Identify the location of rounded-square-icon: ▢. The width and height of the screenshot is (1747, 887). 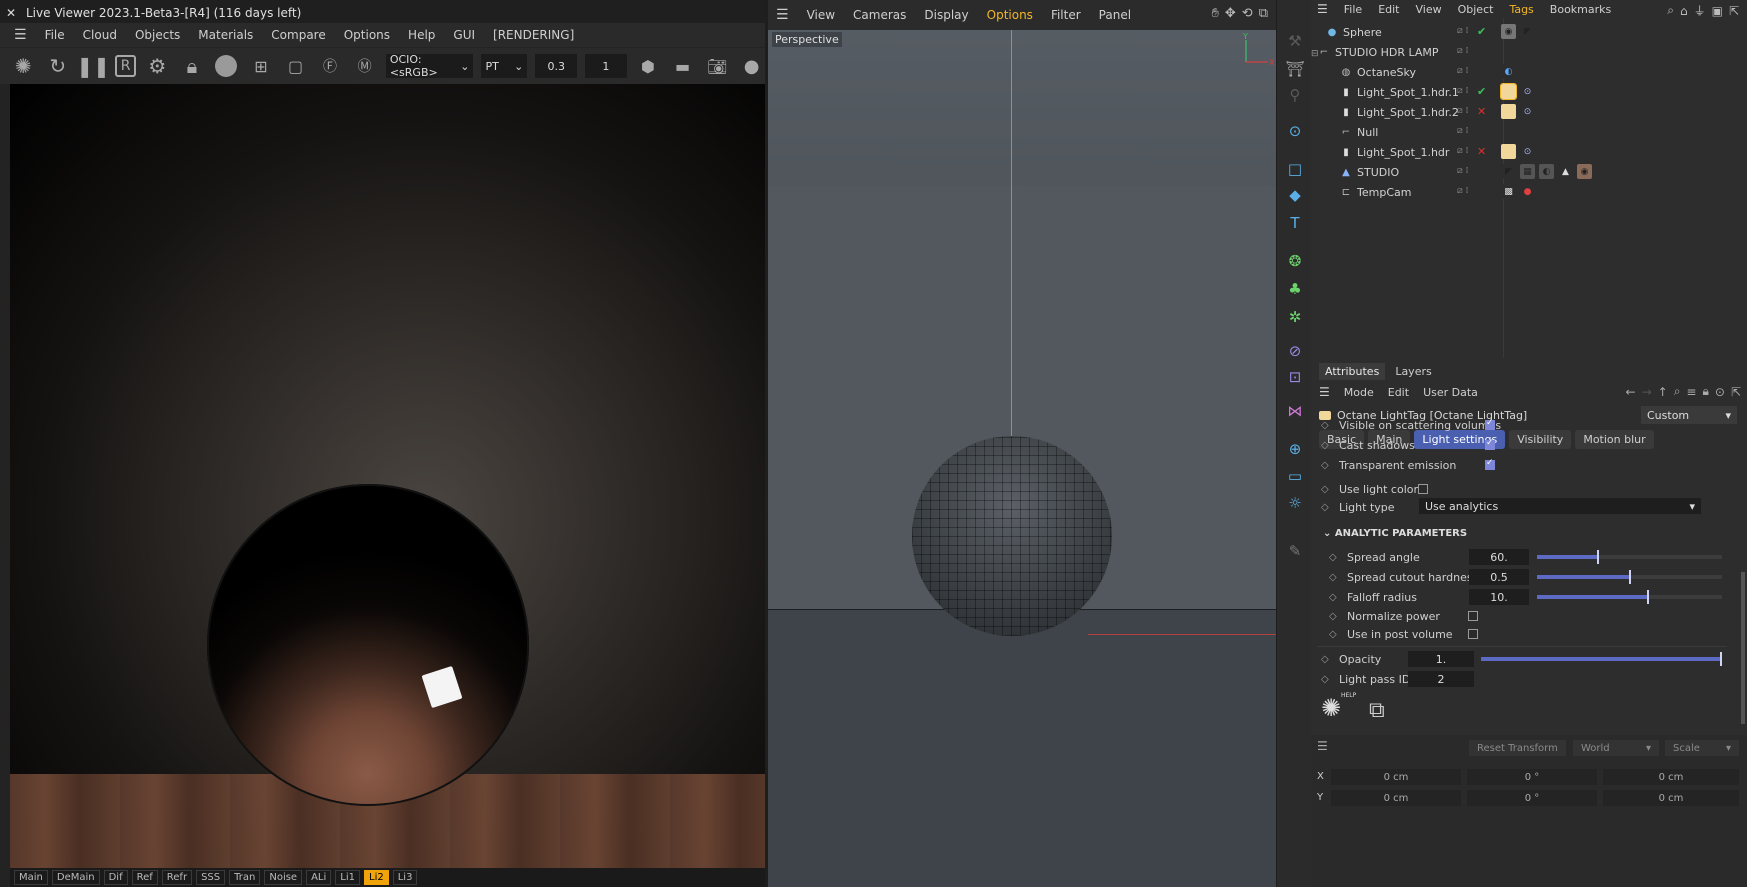
(295, 66).